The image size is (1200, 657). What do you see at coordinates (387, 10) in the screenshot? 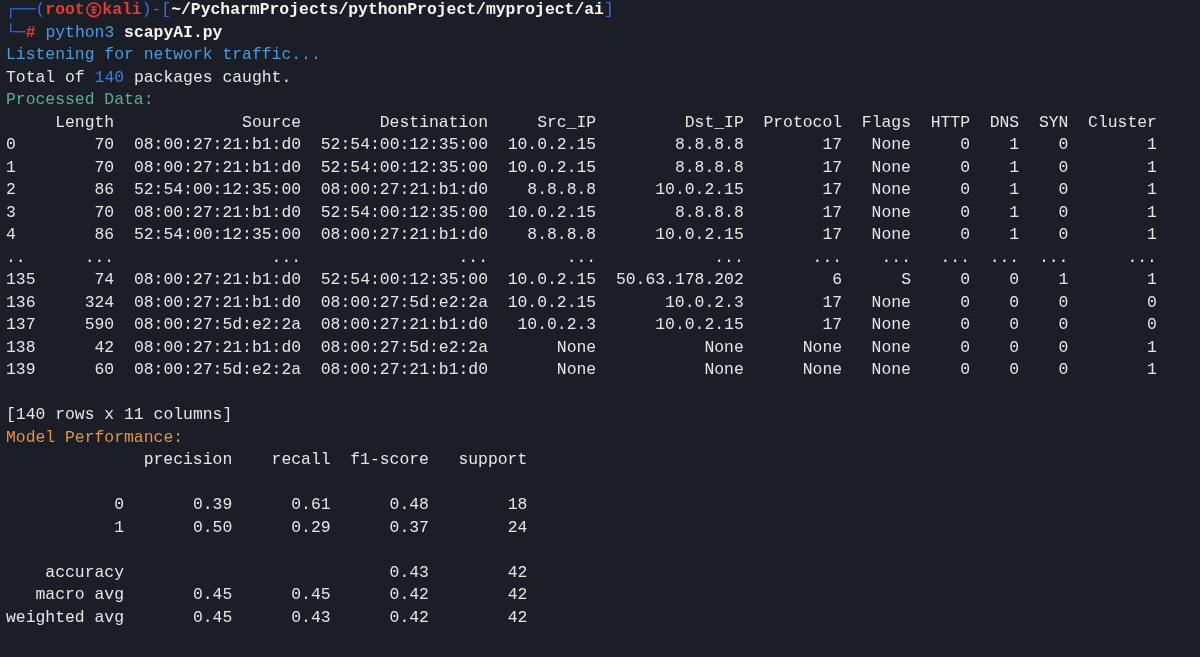
I see `prompt-path: ~/PycharmProjects/pythonProject/myproject/ai` at bounding box center [387, 10].